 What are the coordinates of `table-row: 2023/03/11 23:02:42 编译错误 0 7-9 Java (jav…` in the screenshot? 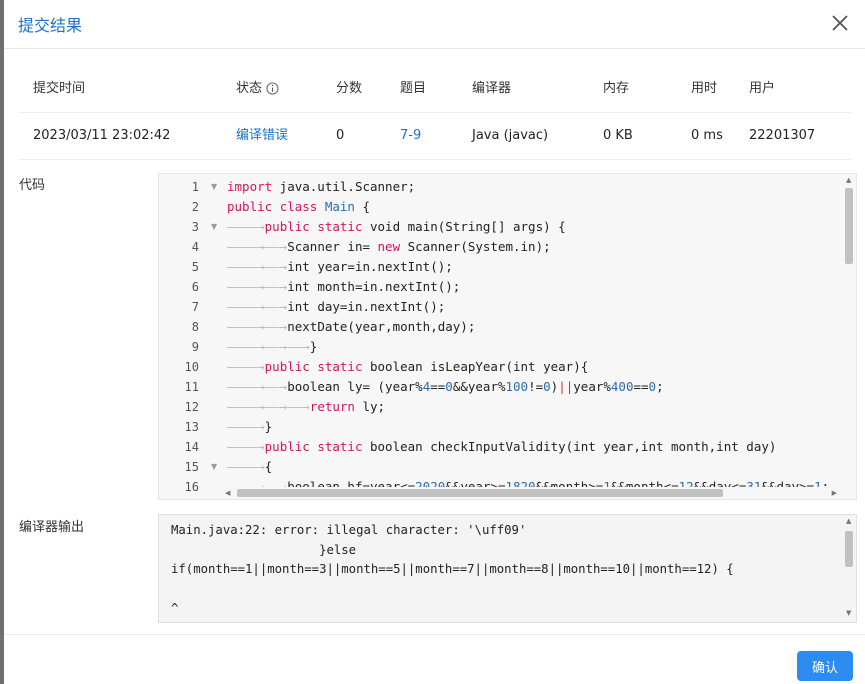 It's located at (435, 136).